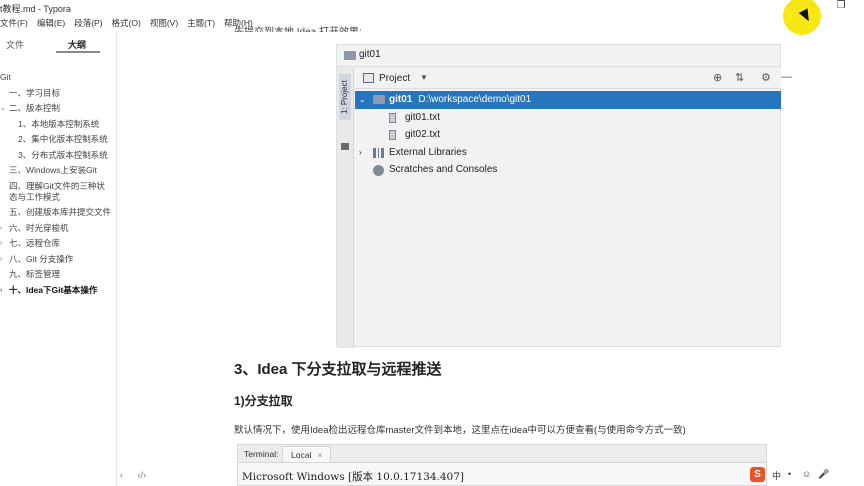 This screenshot has width=864, height=486. Describe the element at coordinates (443, 169) in the screenshot. I see `tree-item-name: Scratches and Consoles` at that location.